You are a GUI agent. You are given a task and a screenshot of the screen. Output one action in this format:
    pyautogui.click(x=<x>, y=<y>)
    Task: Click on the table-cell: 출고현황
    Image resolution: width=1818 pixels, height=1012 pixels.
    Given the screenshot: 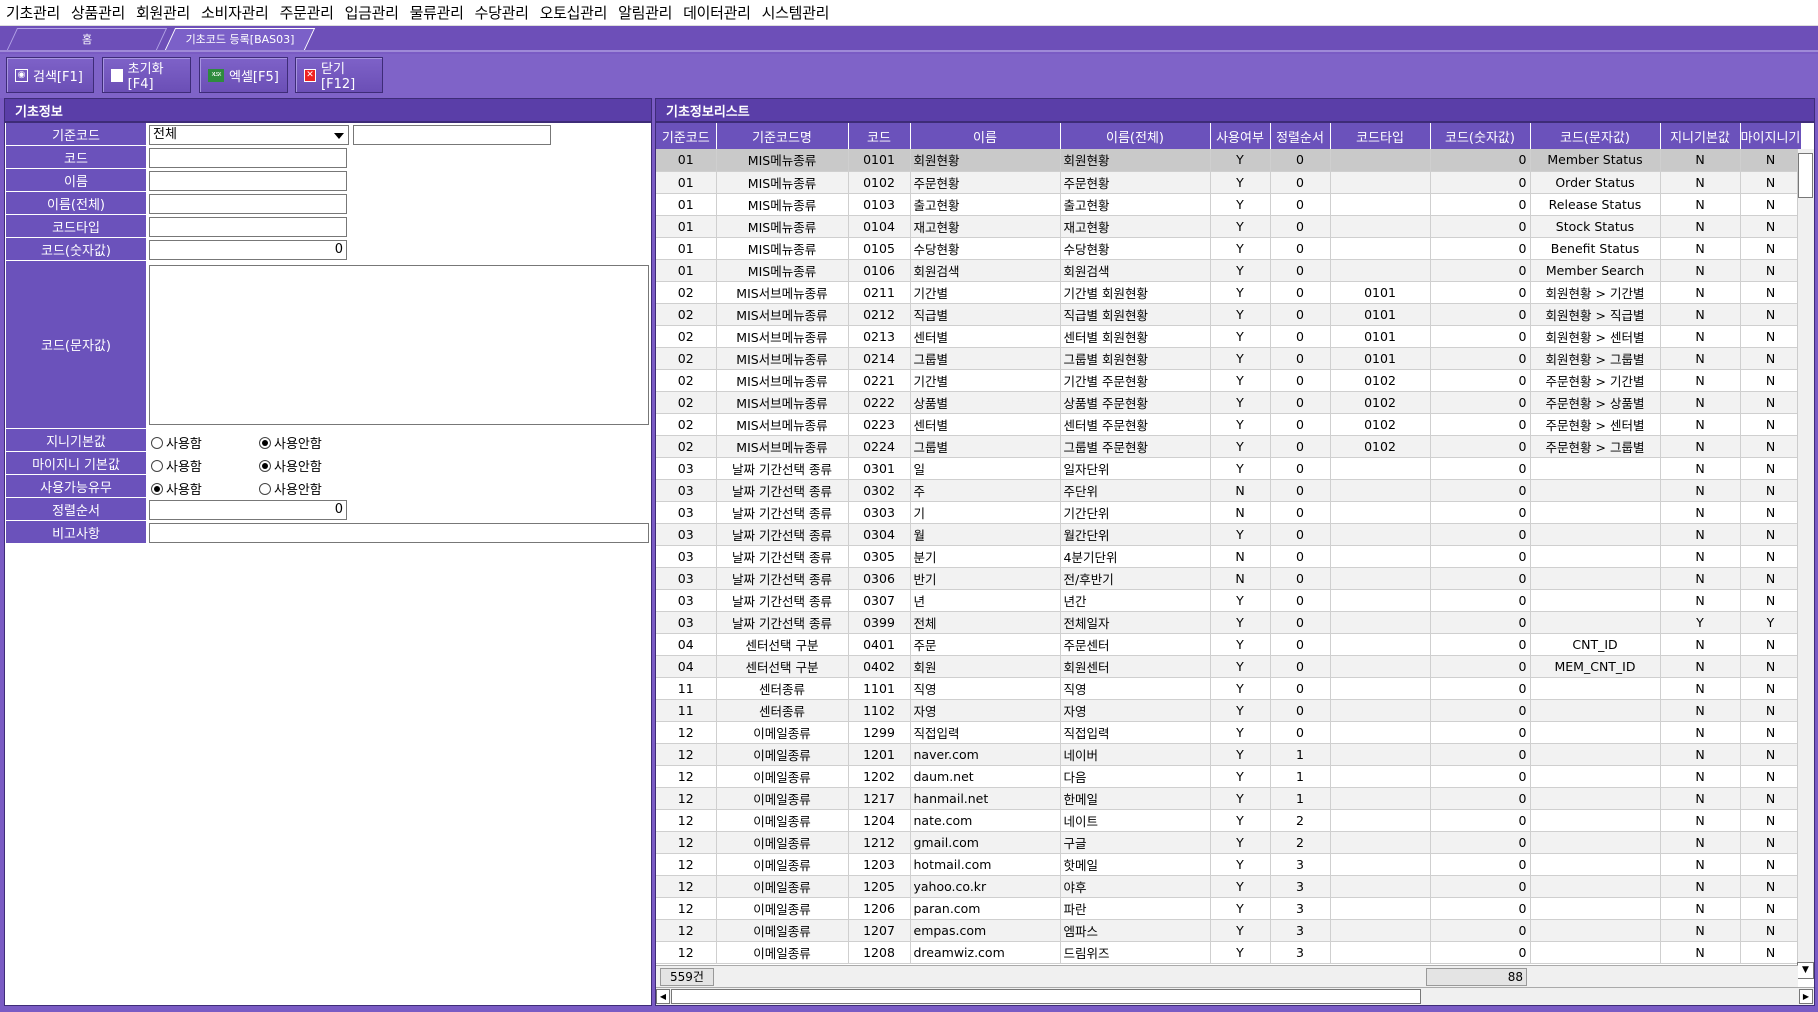 What is the action you would take?
    pyautogui.click(x=1135, y=204)
    